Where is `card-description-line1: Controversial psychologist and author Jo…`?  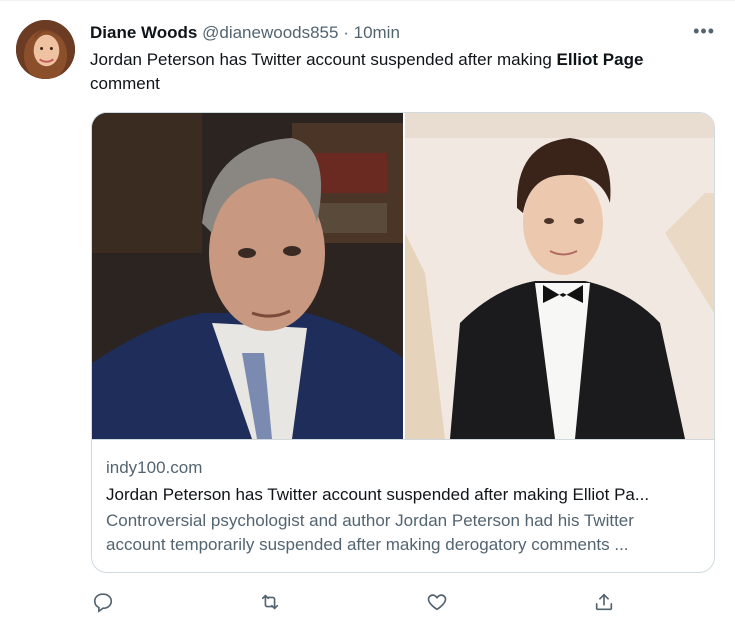 card-description-line1: Controversial psychologist and author Jo… is located at coordinates (370, 520).